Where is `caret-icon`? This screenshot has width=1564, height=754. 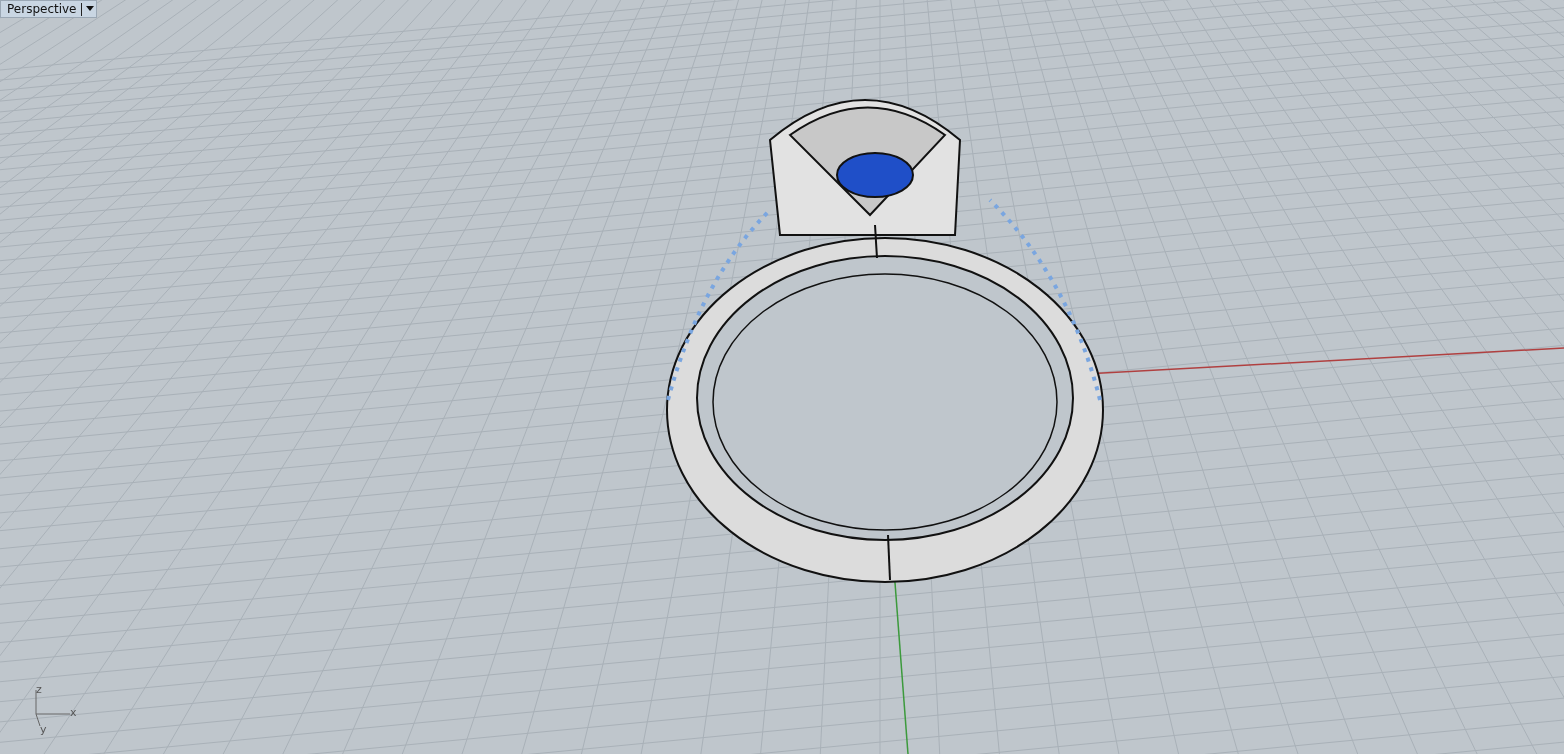
caret-icon is located at coordinates (89, 9).